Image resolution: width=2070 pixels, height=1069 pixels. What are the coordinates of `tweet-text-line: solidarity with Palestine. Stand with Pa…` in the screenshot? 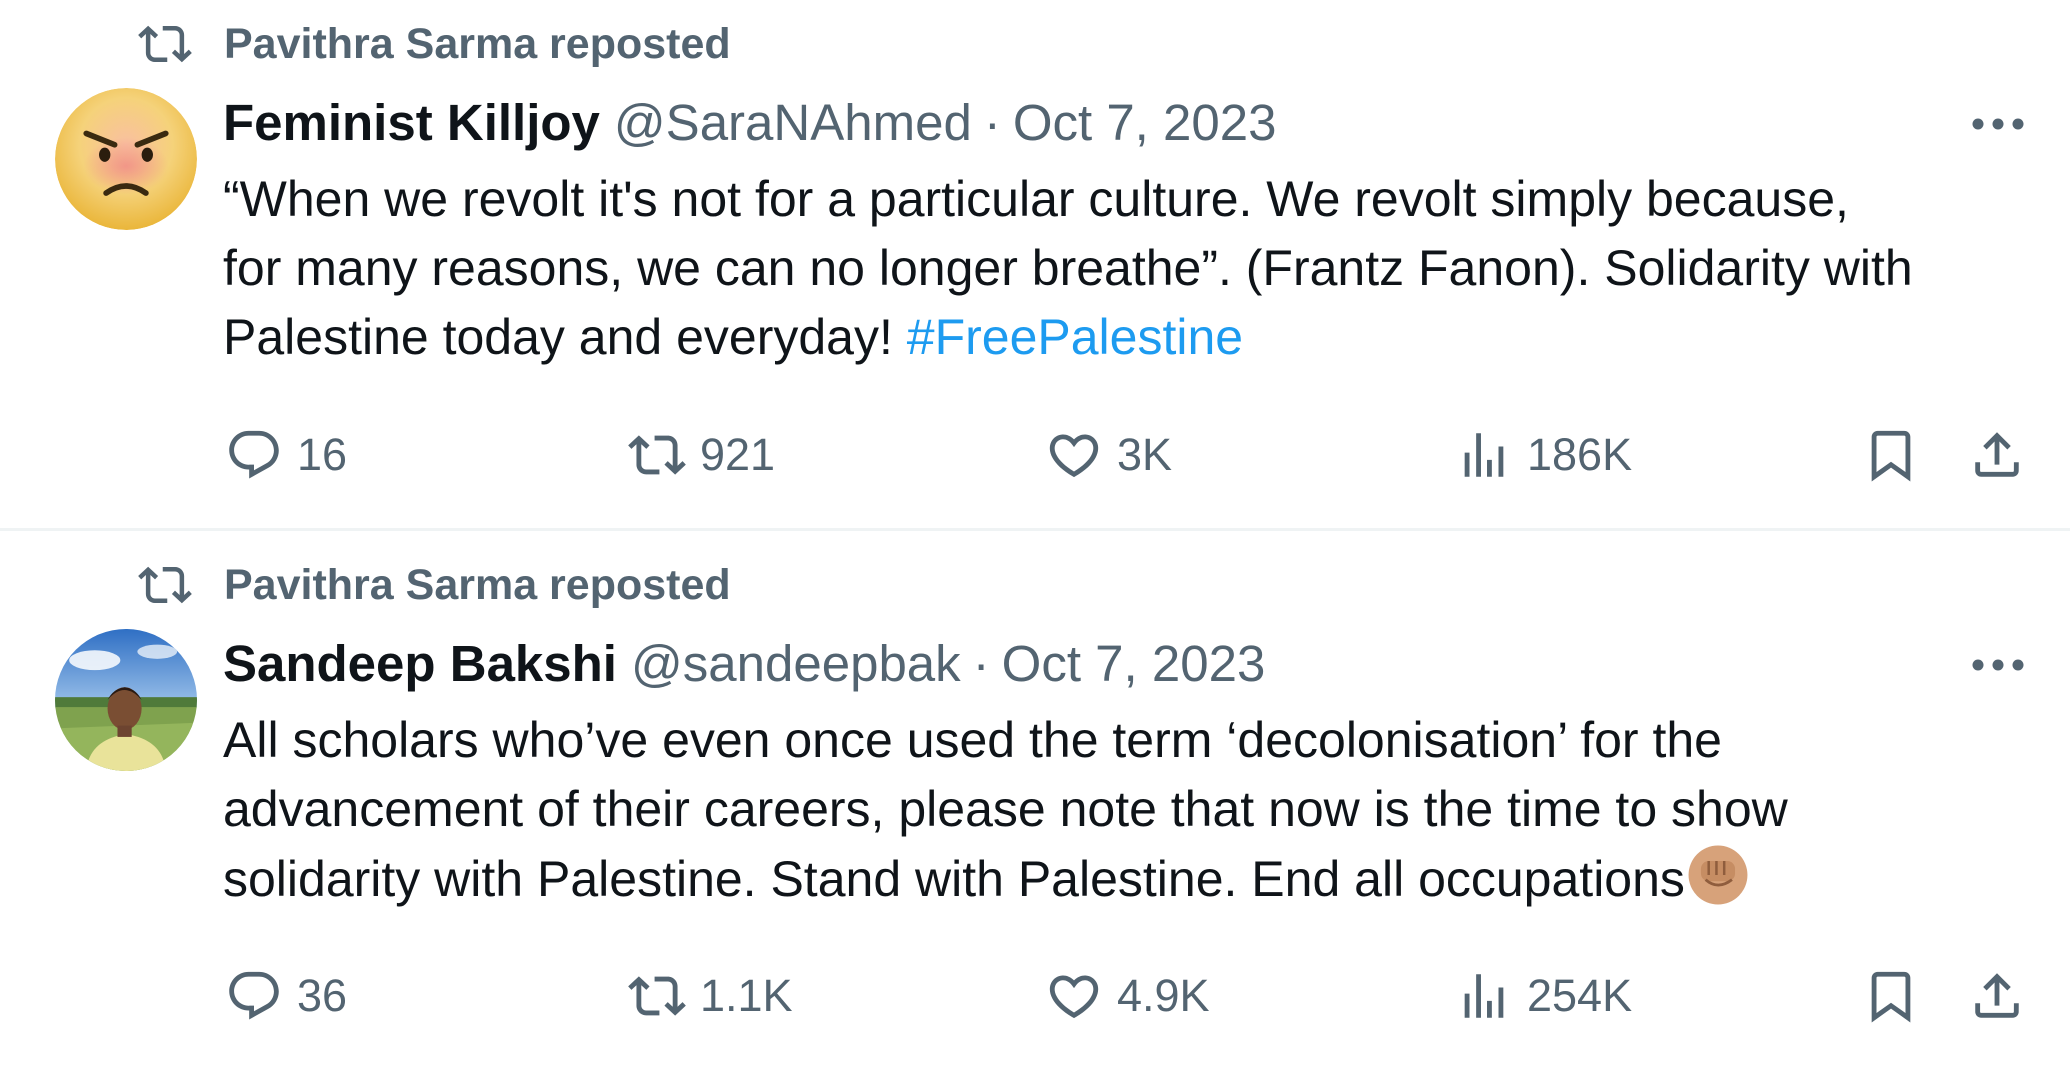 It's located at (1133, 879).